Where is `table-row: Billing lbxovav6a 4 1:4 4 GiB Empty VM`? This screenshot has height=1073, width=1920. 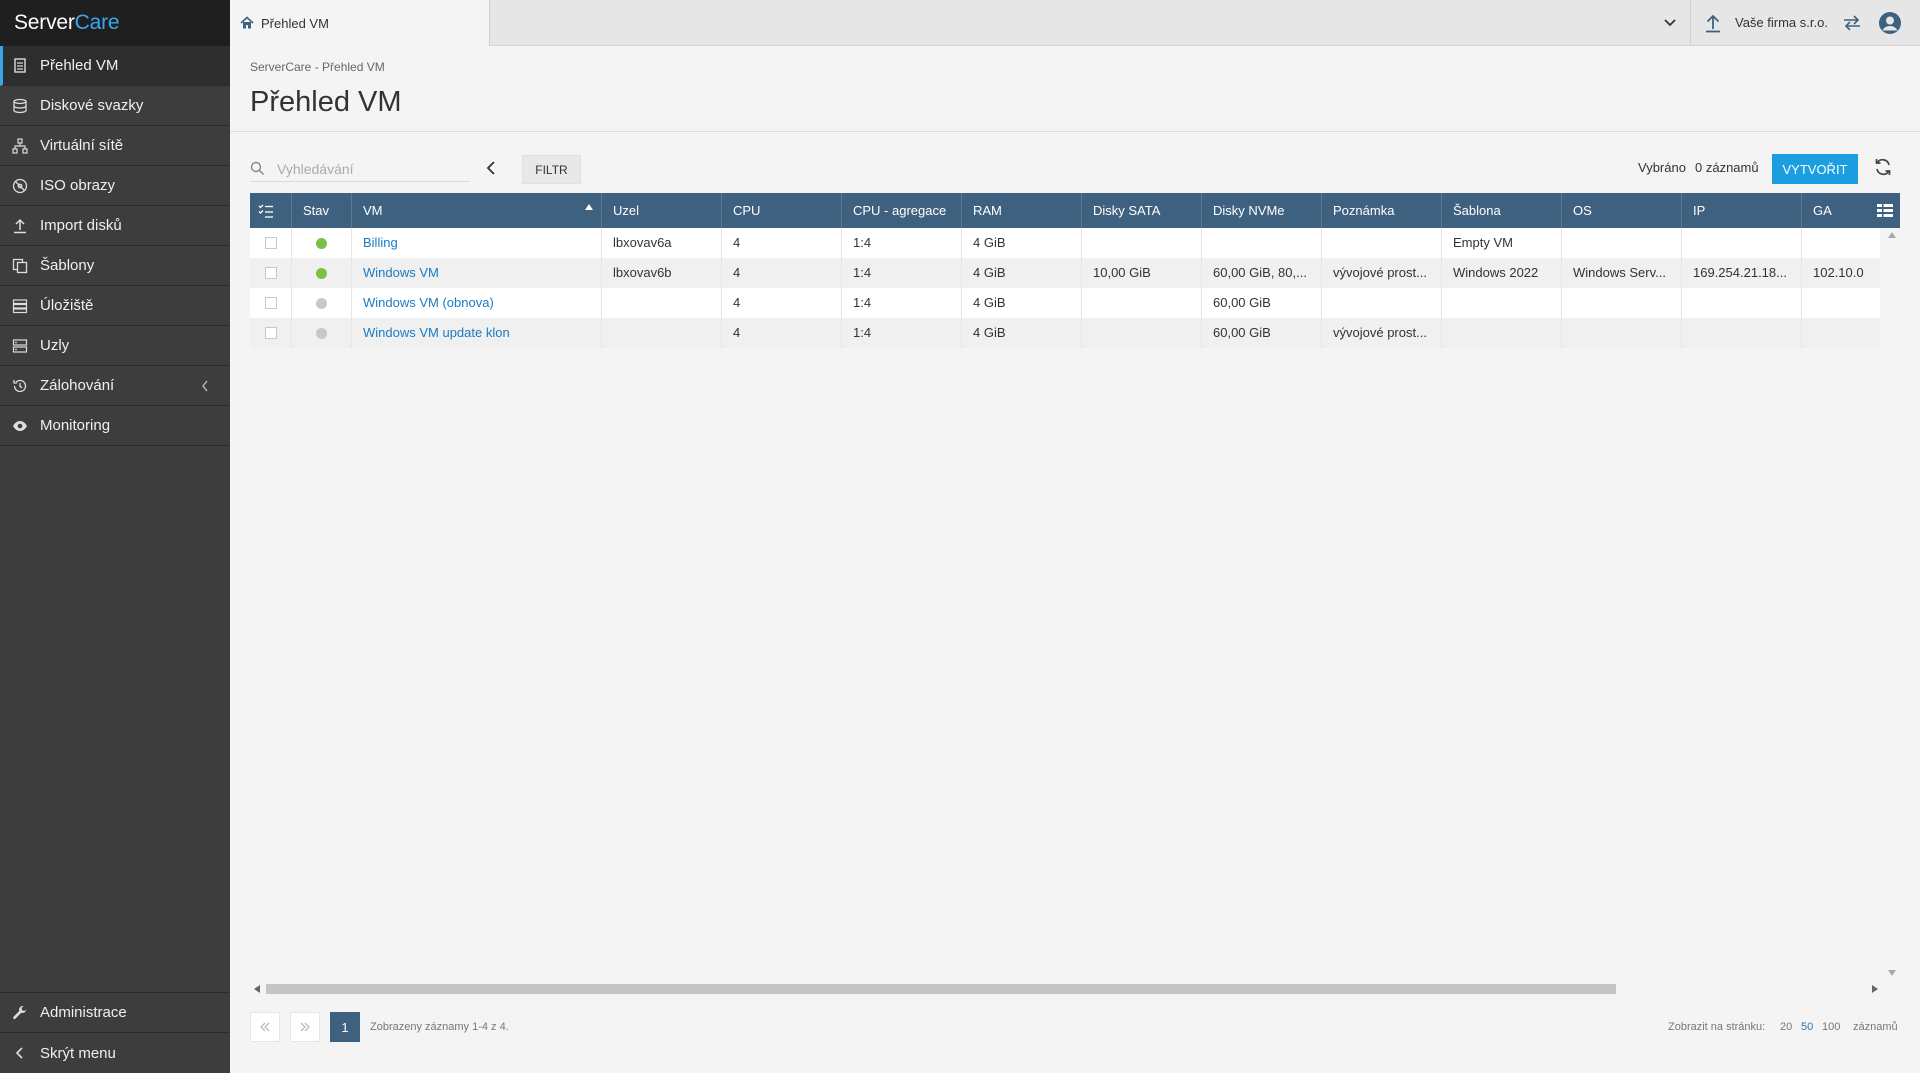 table-row: Billing lbxovav6a 4 1:4 4 GiB Empty VM is located at coordinates (1065, 243).